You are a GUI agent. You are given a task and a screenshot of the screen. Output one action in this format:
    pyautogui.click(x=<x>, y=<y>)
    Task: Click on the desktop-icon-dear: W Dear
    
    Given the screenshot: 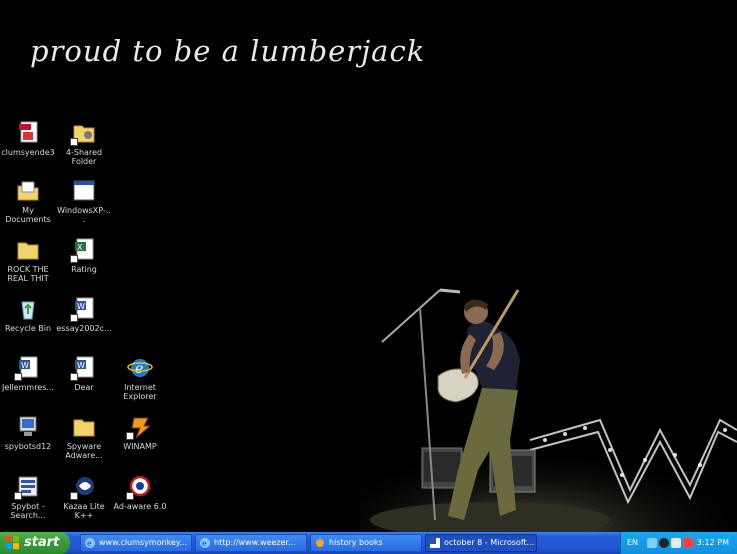 What is the action you would take?
    pyautogui.click(x=84, y=373)
    